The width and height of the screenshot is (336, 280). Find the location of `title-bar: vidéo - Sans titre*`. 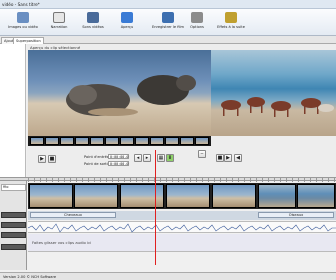

title-bar: vidéo - Sans titre* is located at coordinates (168, 4).